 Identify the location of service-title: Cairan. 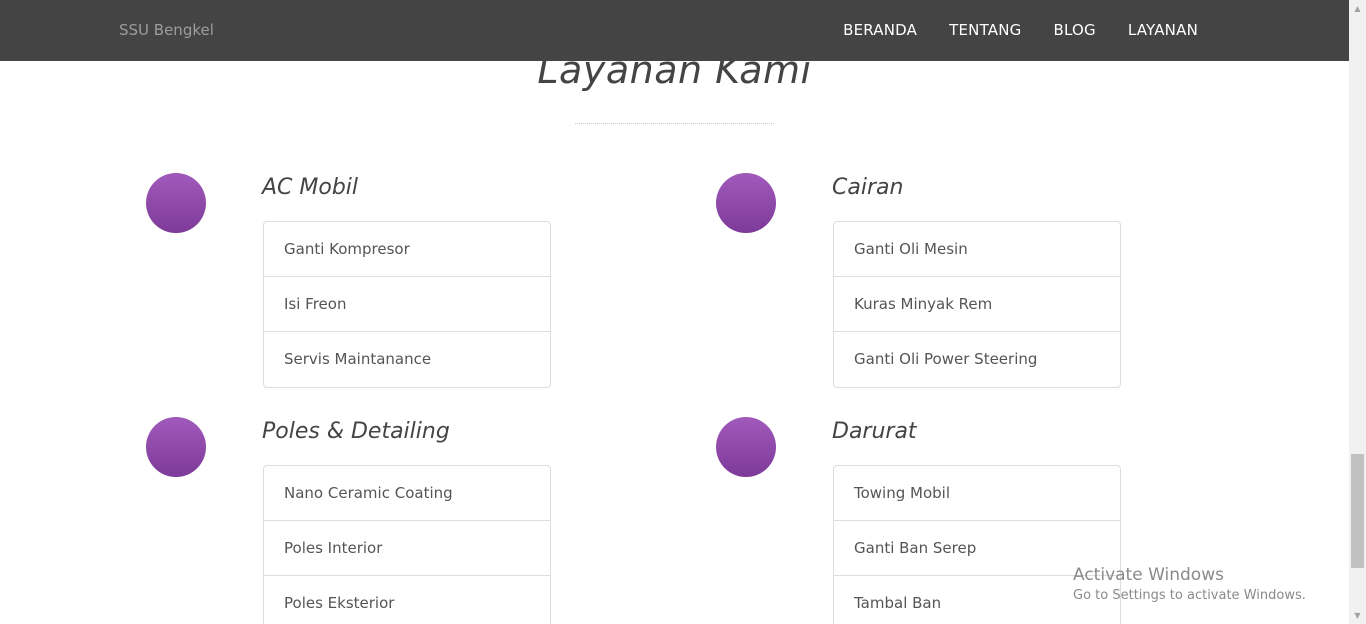
(868, 187).